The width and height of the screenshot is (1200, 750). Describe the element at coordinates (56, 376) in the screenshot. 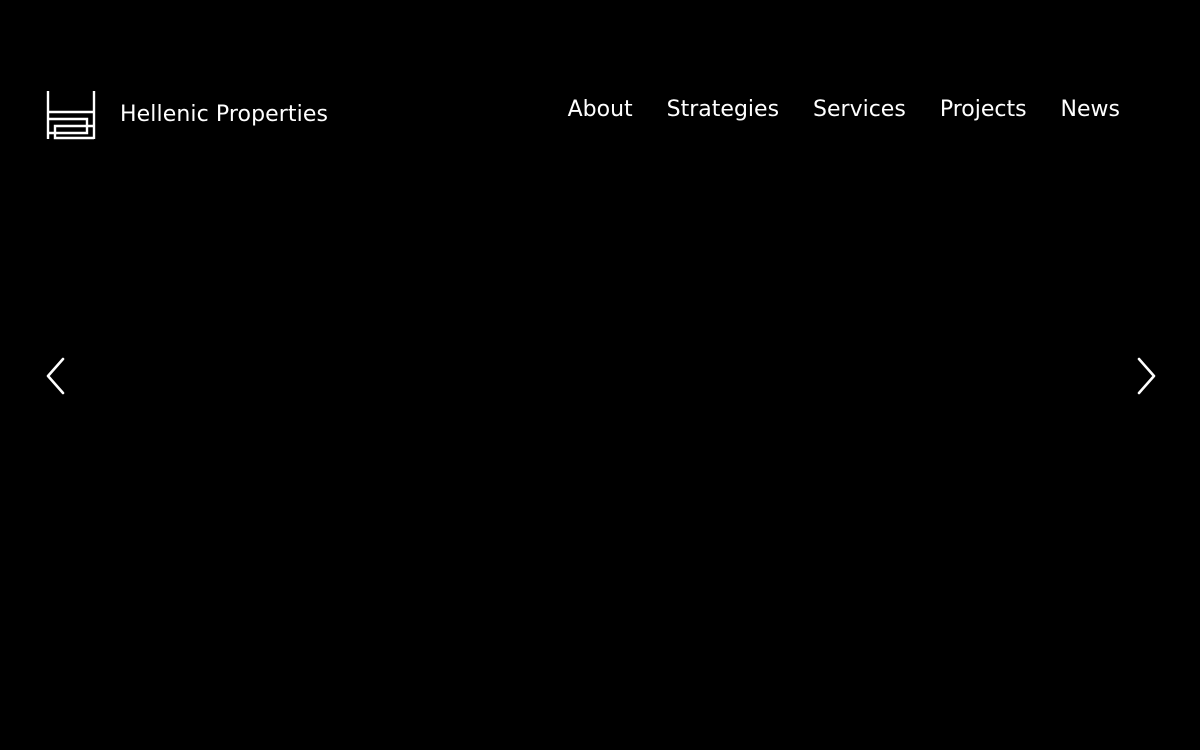

I see `chevron-left-icon` at that location.